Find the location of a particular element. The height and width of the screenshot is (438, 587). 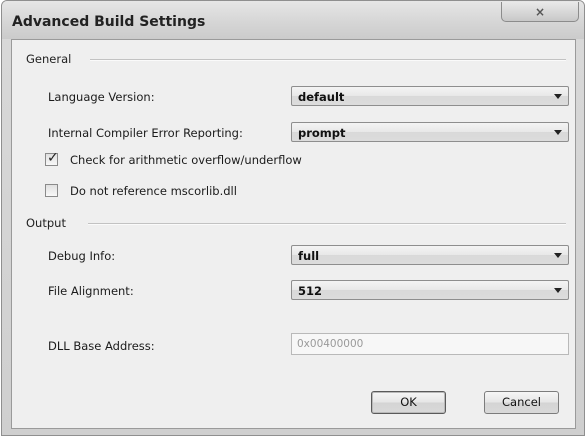

language-version-label: Language Version: is located at coordinates (101, 97).